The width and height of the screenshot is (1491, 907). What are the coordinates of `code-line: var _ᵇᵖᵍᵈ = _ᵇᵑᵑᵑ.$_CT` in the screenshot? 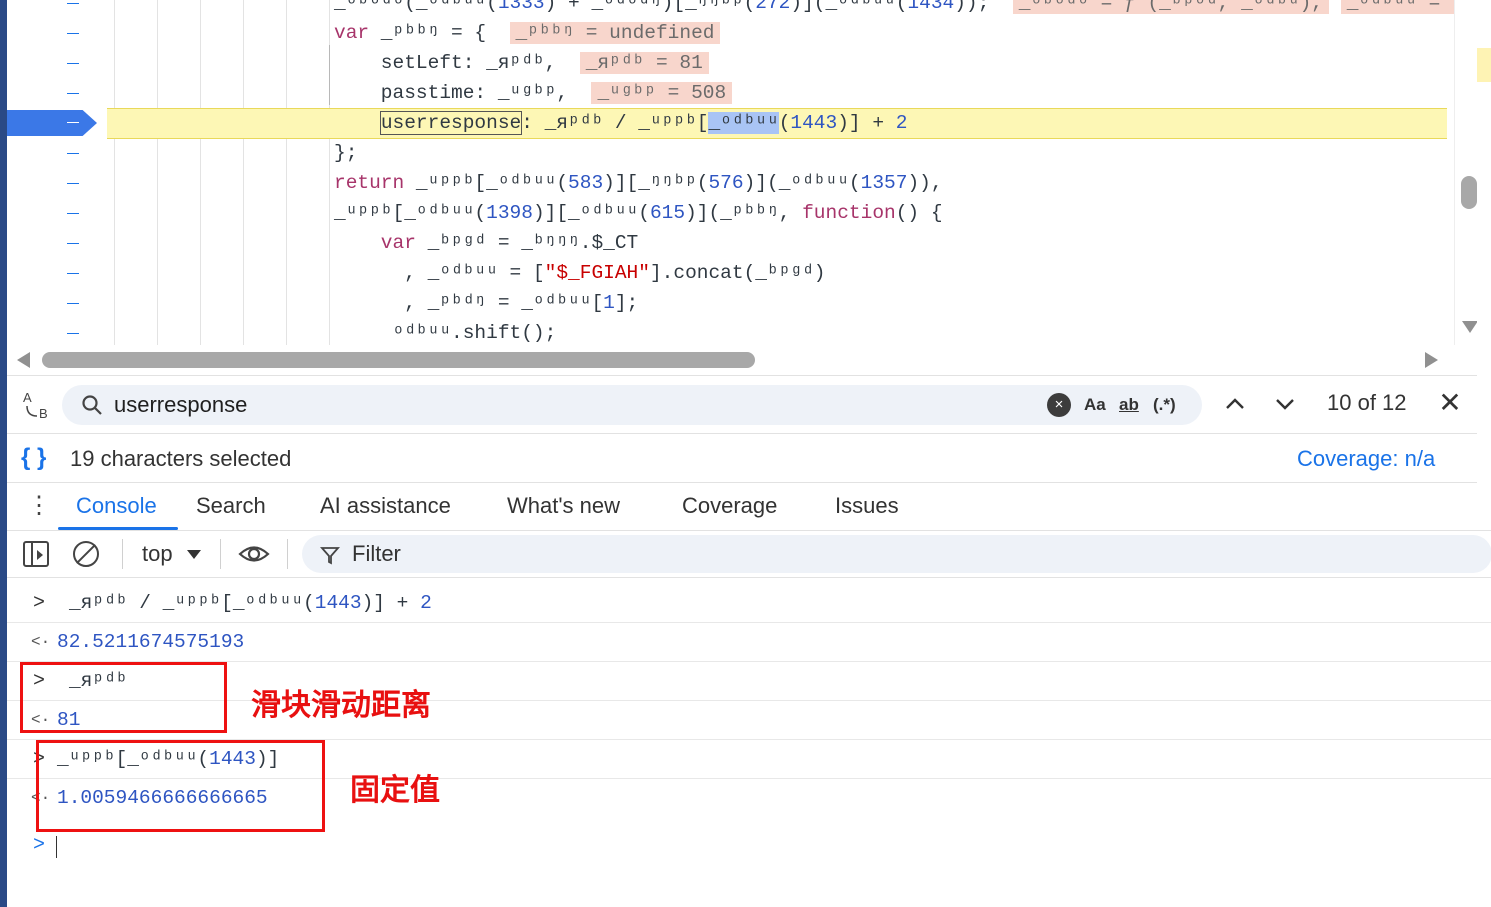 It's located at (486, 243).